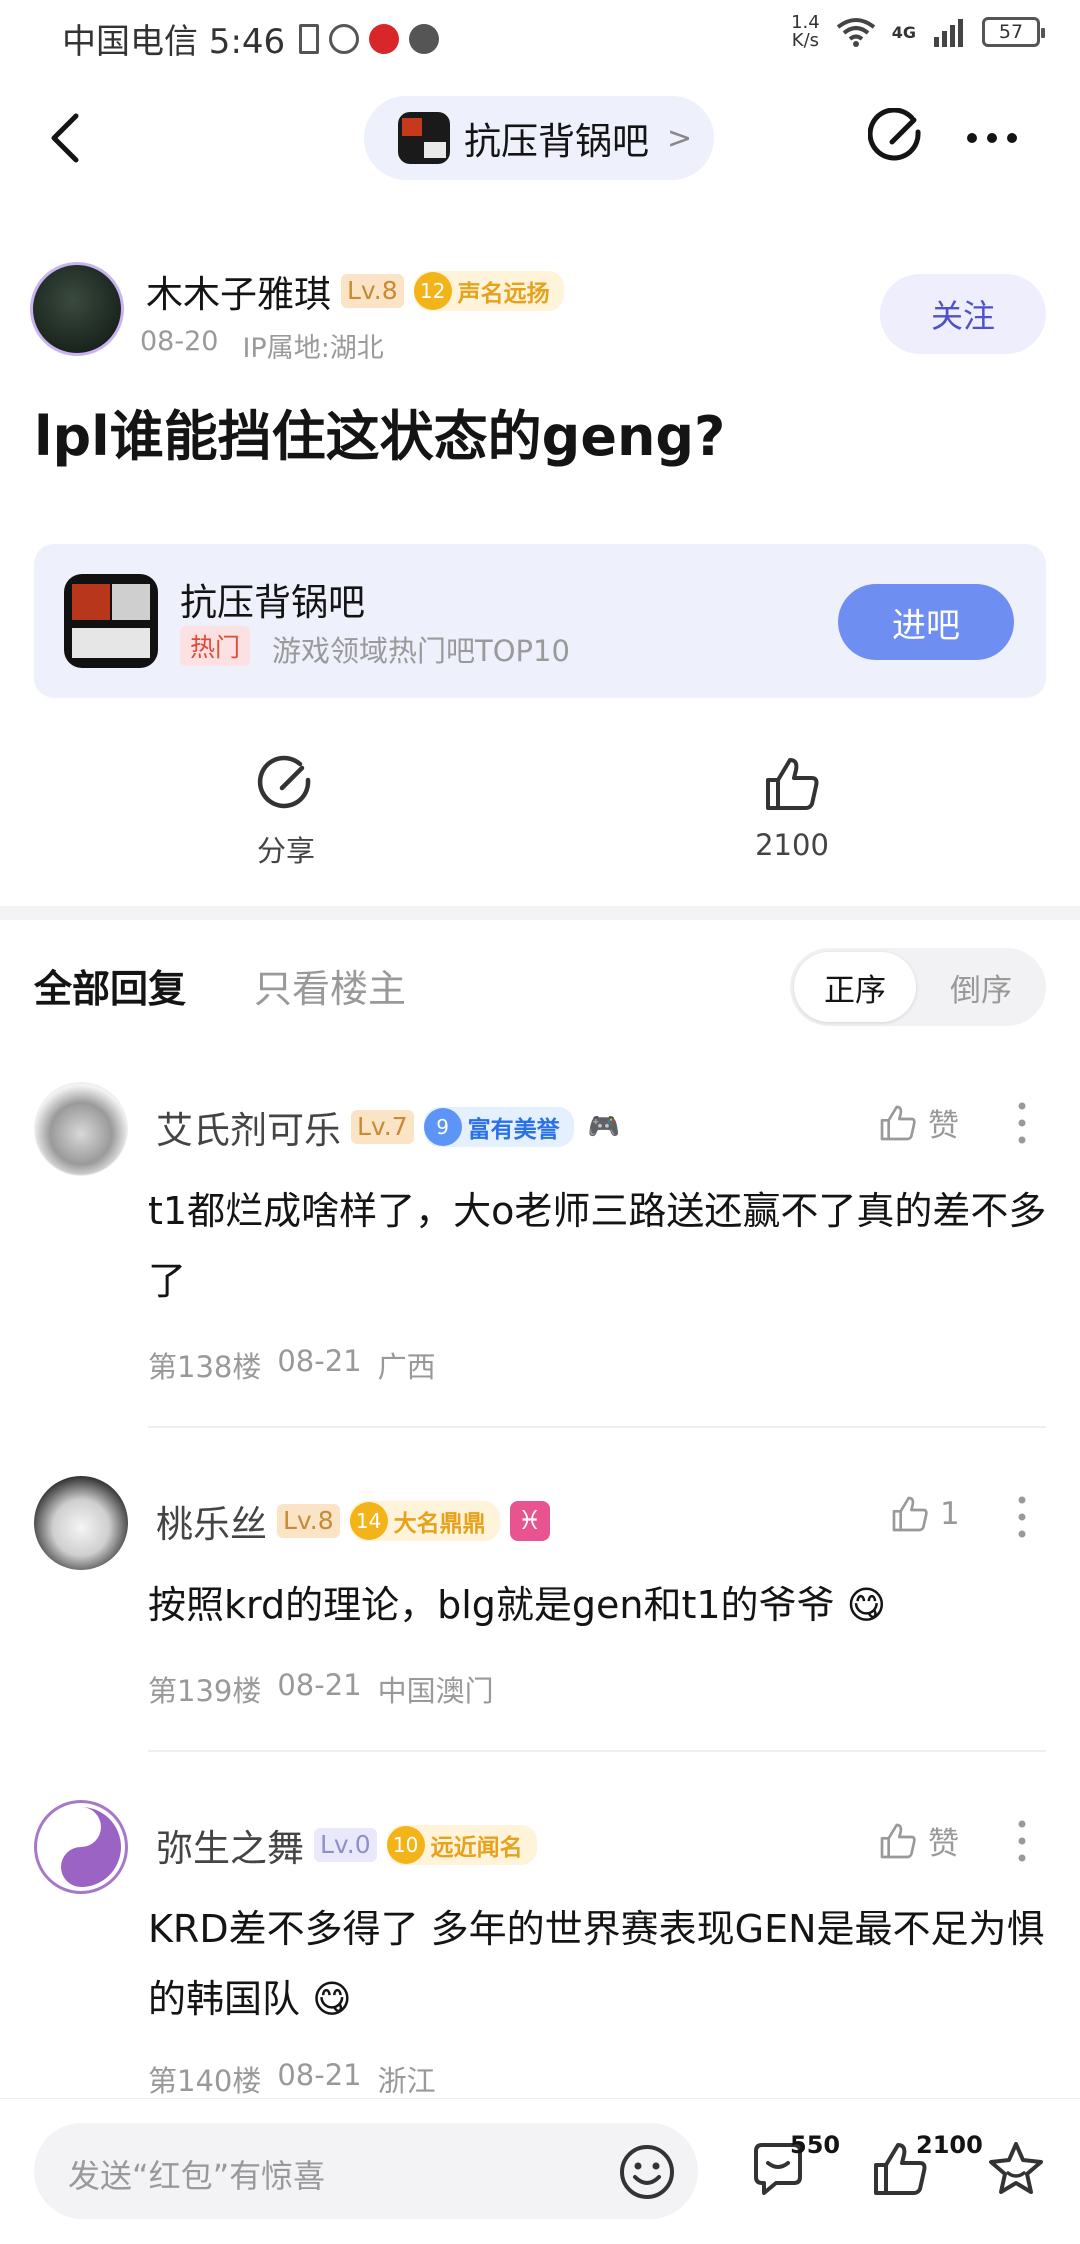 This screenshot has height=2244, width=1080. What do you see at coordinates (424, 138) in the screenshot?
I see `forum-logo-icon` at bounding box center [424, 138].